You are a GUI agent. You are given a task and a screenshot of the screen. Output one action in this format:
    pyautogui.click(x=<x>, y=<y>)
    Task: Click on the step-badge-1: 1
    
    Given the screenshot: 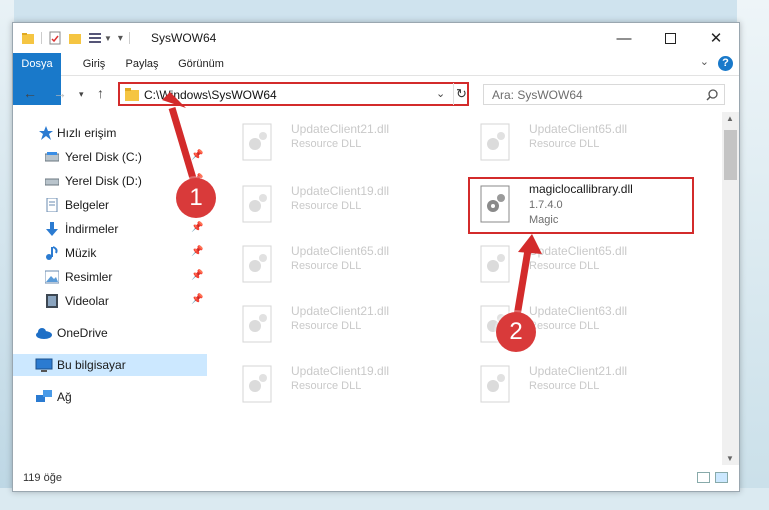 What is the action you would take?
    pyautogui.click(x=196, y=198)
    